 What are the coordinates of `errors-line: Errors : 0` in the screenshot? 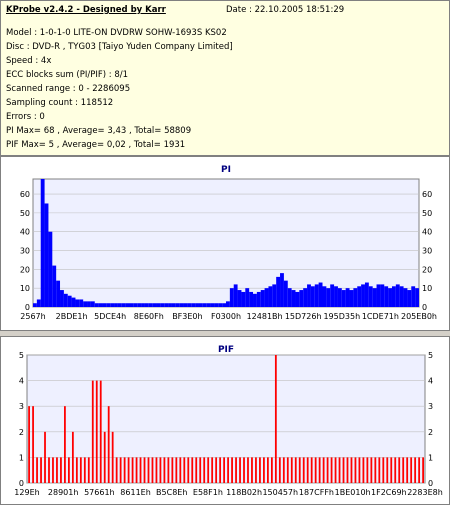 It's located at (25, 117).